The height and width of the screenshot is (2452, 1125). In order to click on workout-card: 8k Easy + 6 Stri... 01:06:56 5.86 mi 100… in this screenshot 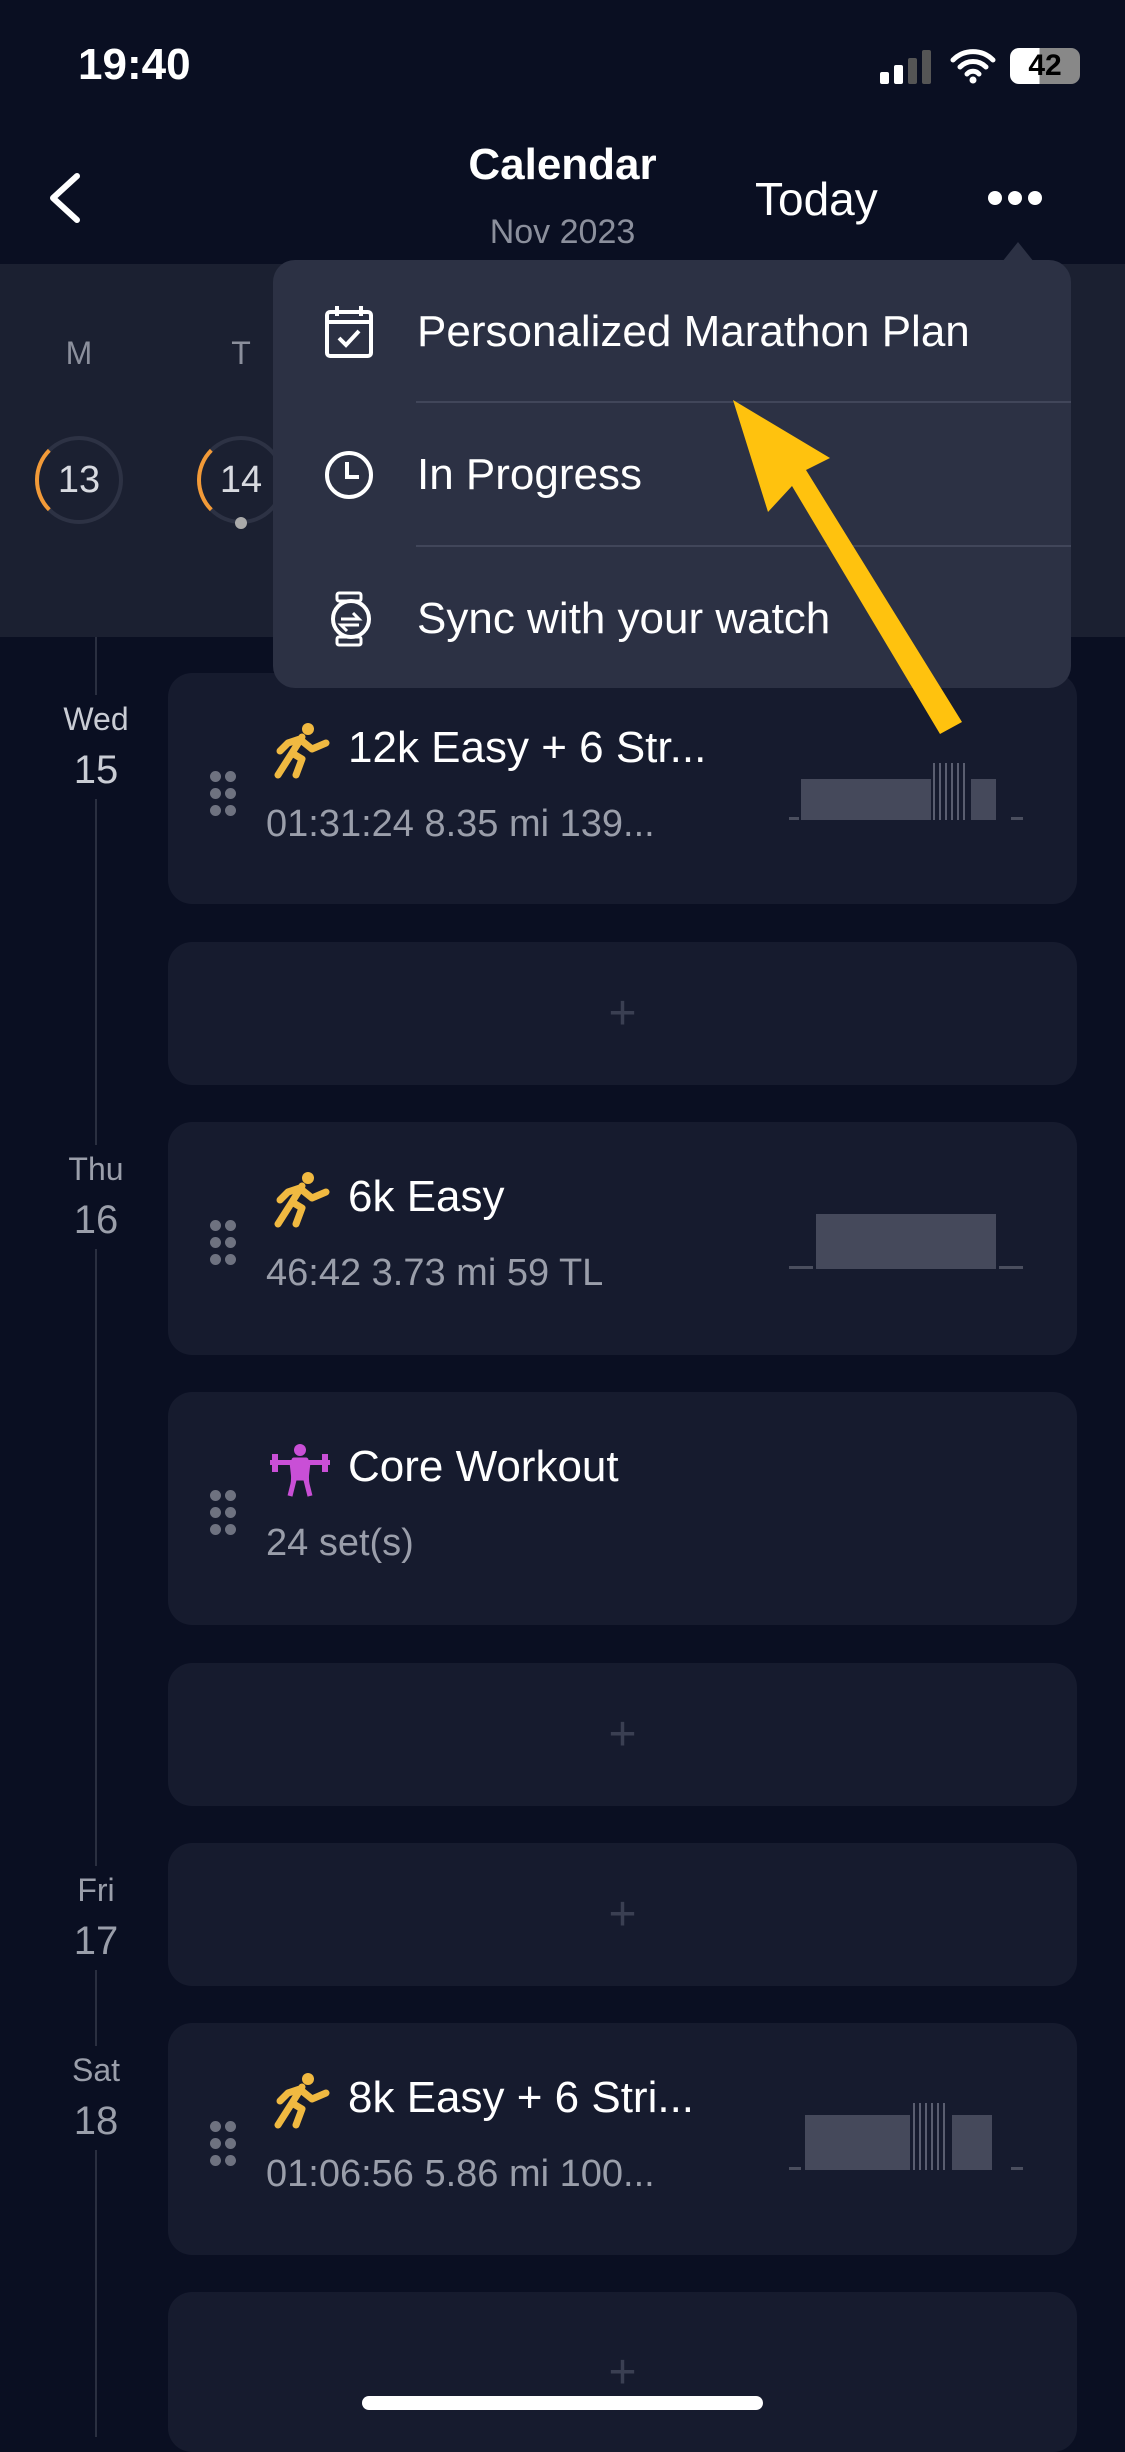, I will do `click(622, 2139)`.